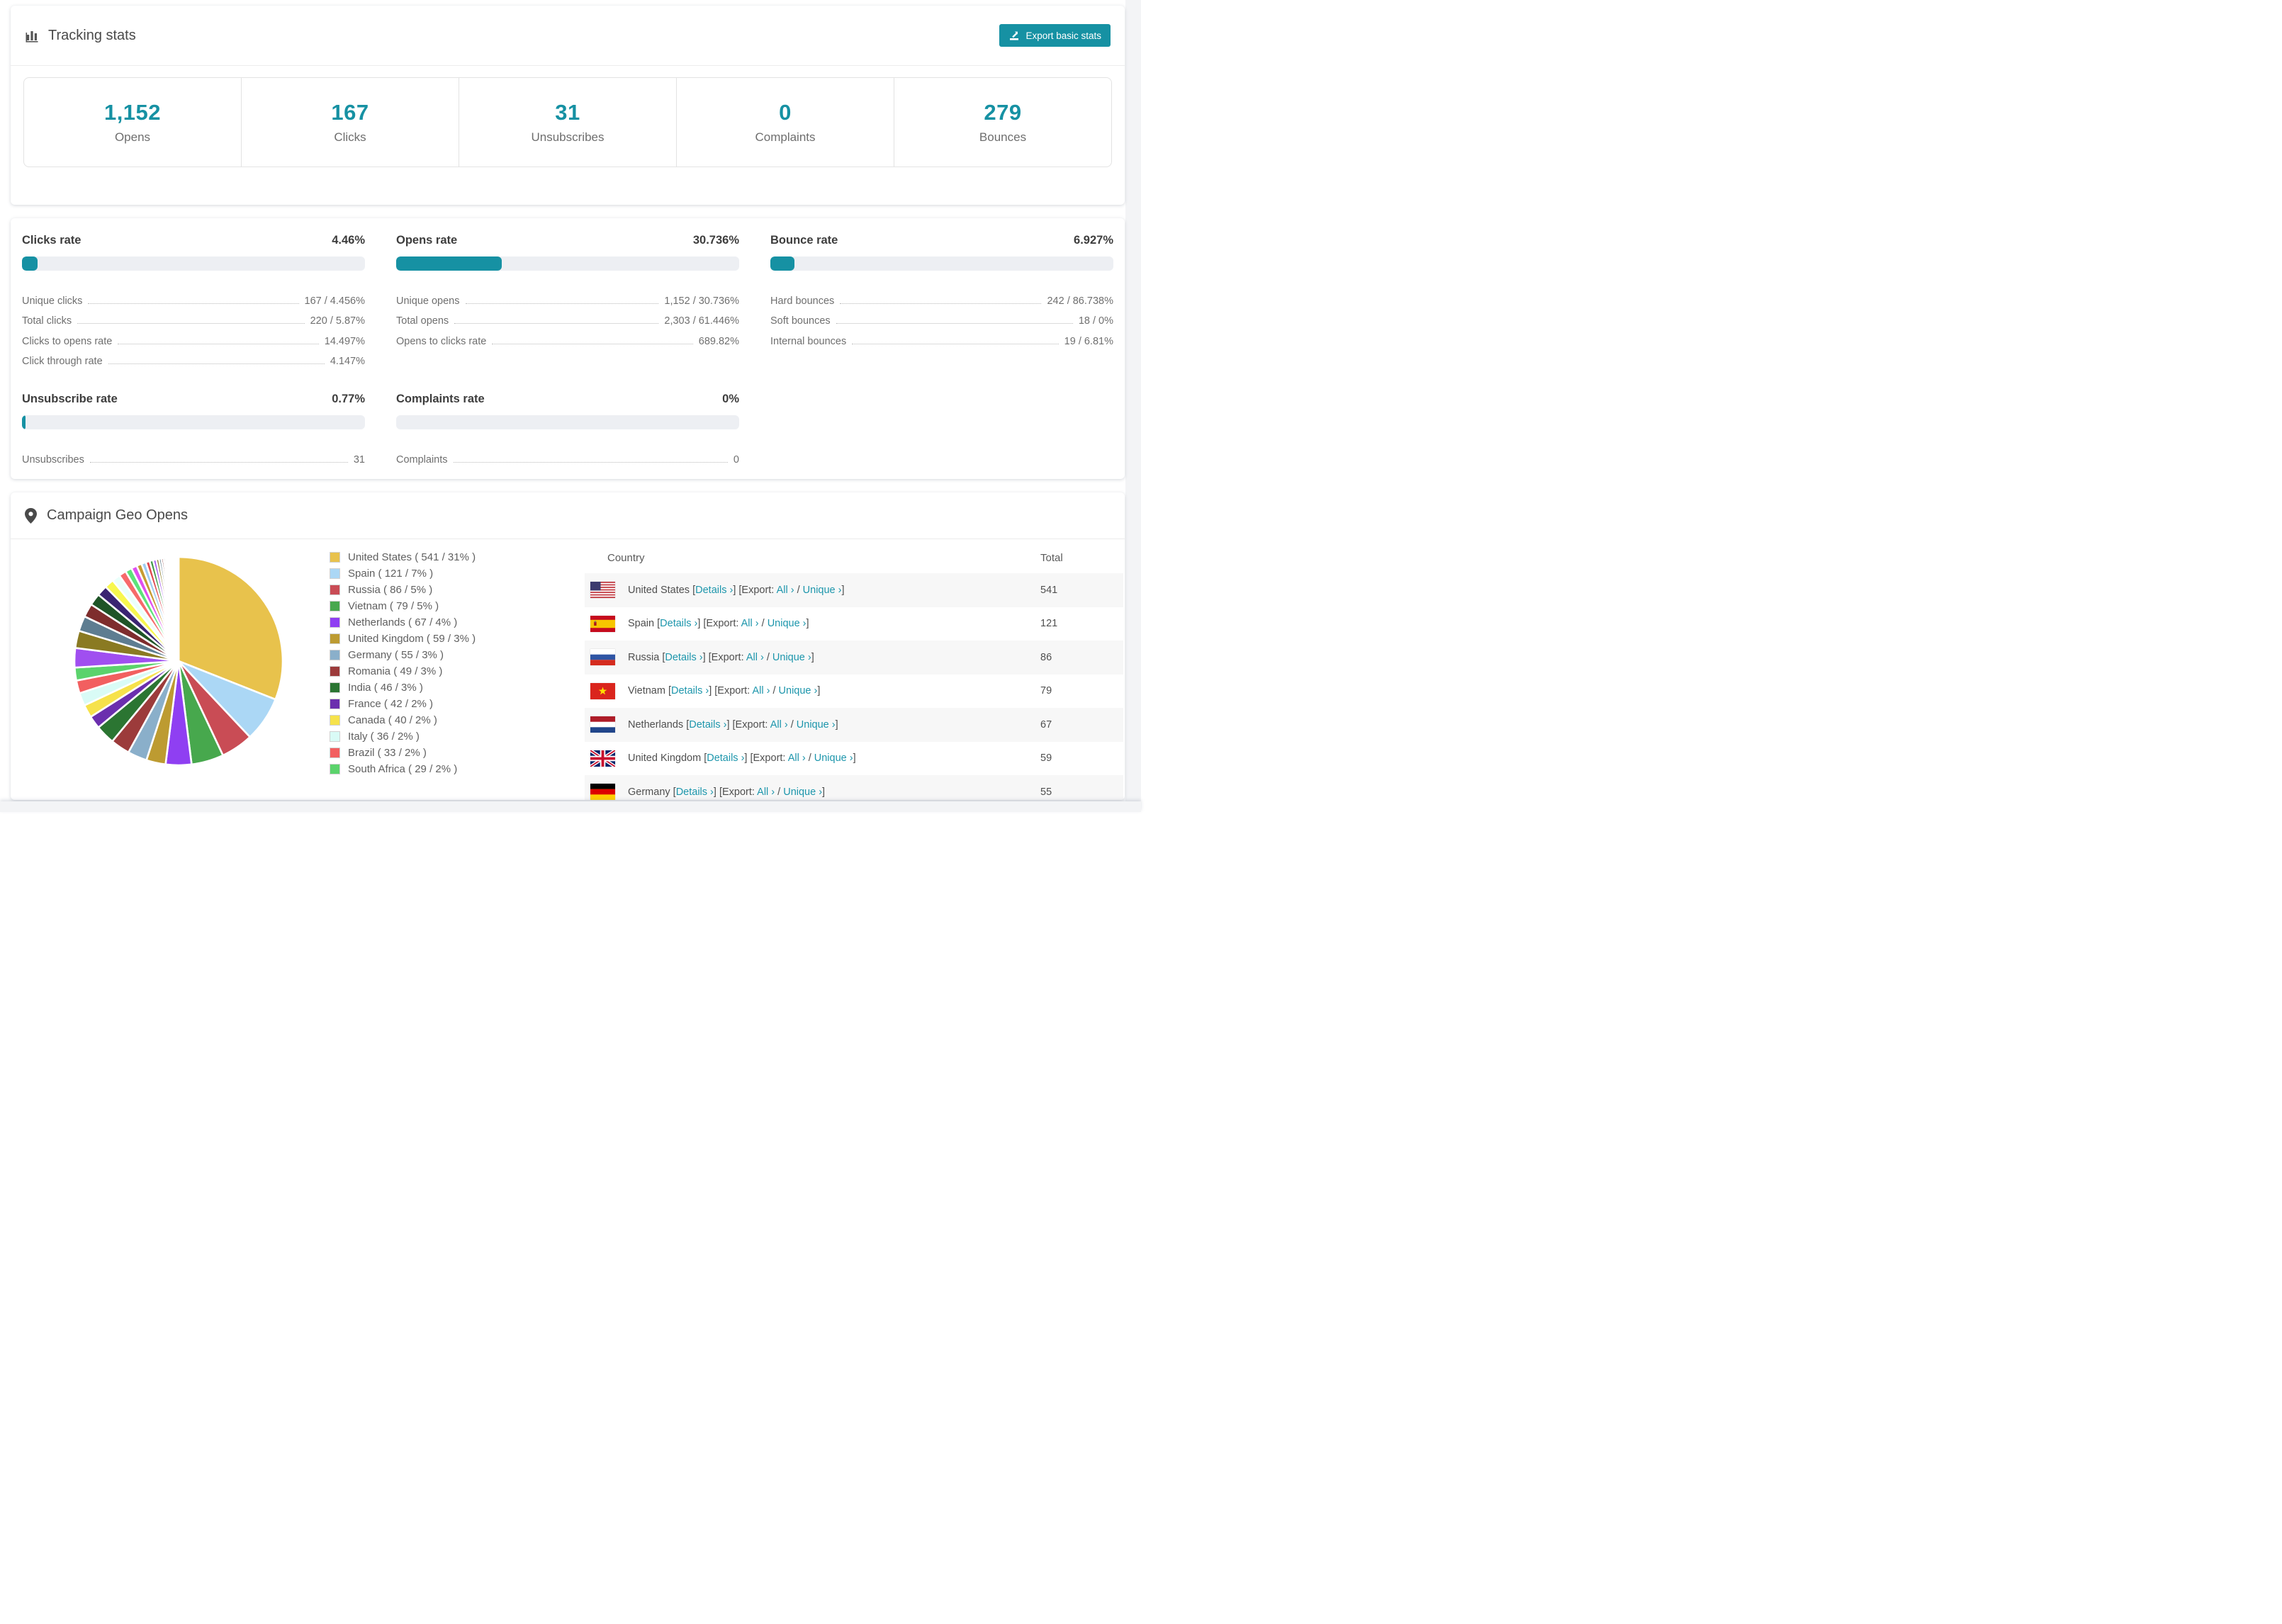 Image resolution: width=2282 pixels, height=1624 pixels. Describe the element at coordinates (1055, 35) in the screenshot. I see `export-basic-stats-button: Export basic stats` at that location.